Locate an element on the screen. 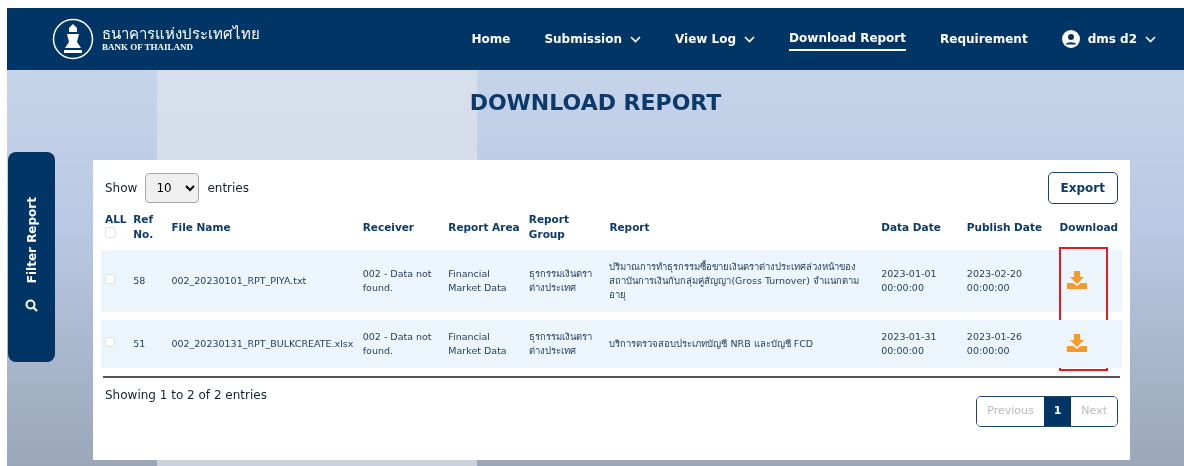 The image size is (1184, 466). brand-name-english: BANK OF THAILAND is located at coordinates (148, 47).